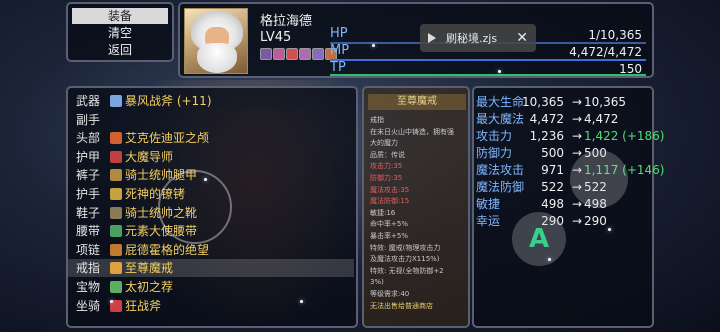 The width and height of the screenshot is (720, 332). What do you see at coordinates (88, 231) in the screenshot?
I see `equipment-slot-label: 腰带` at bounding box center [88, 231].